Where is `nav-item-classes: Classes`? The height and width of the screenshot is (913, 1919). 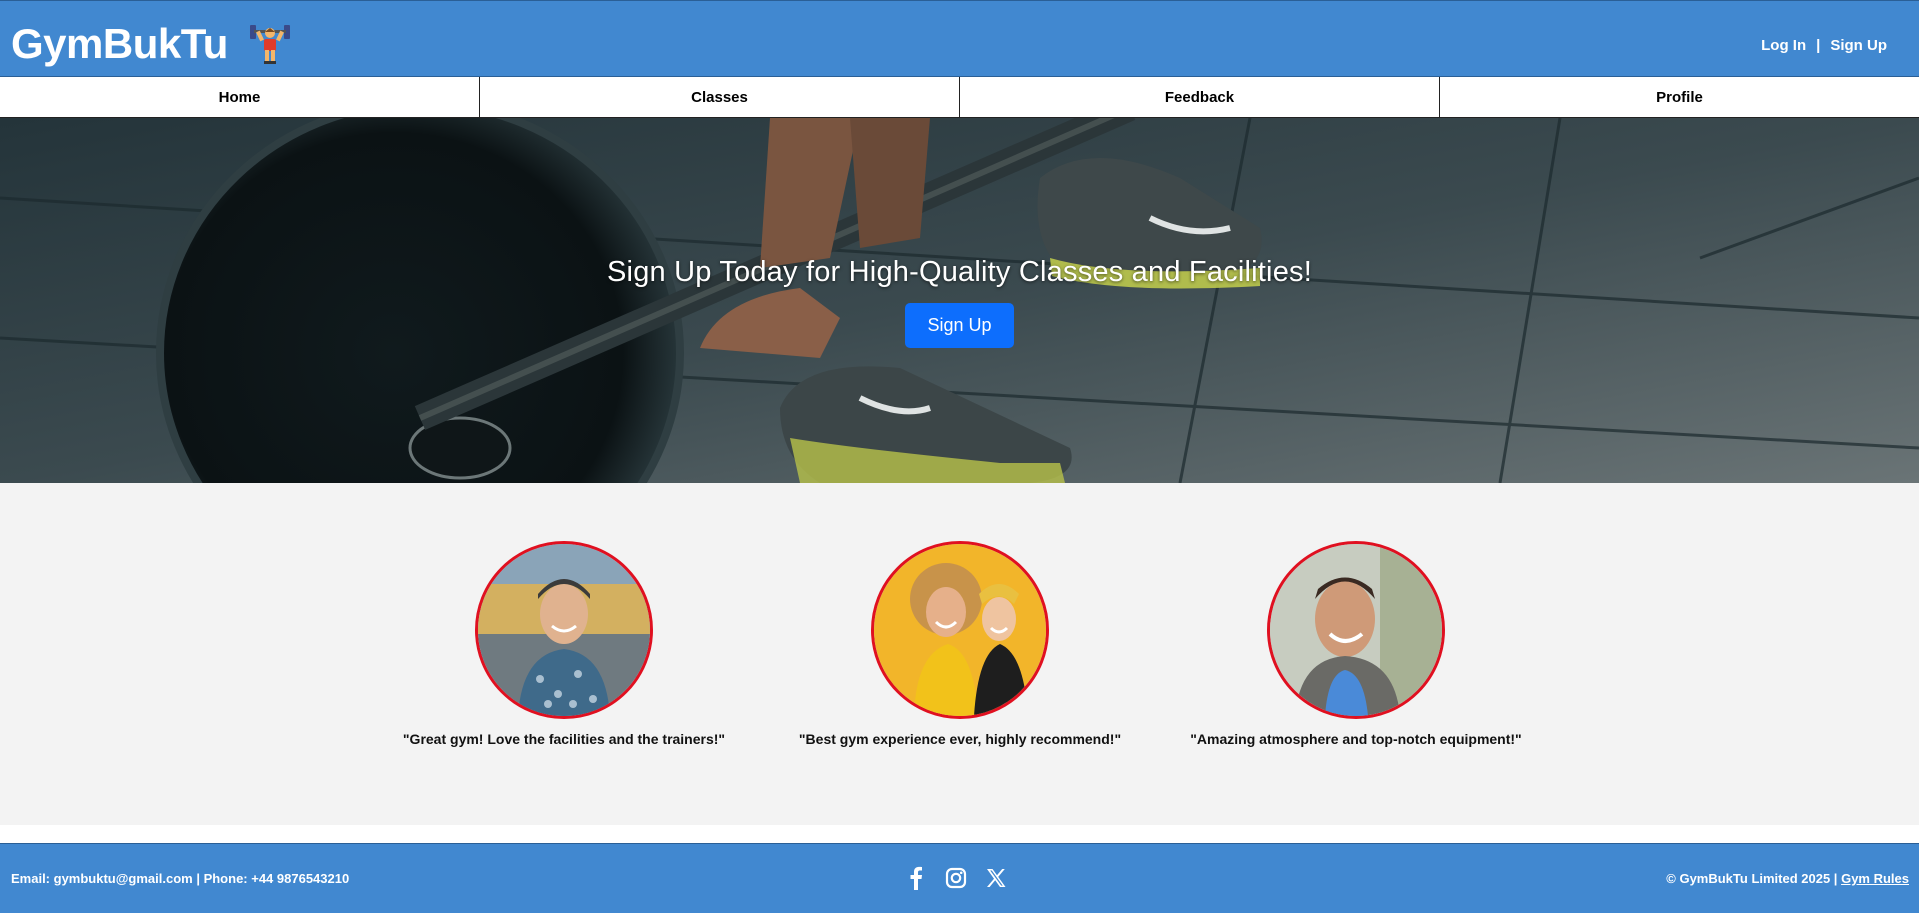
nav-item-classes: Classes is located at coordinates (720, 97).